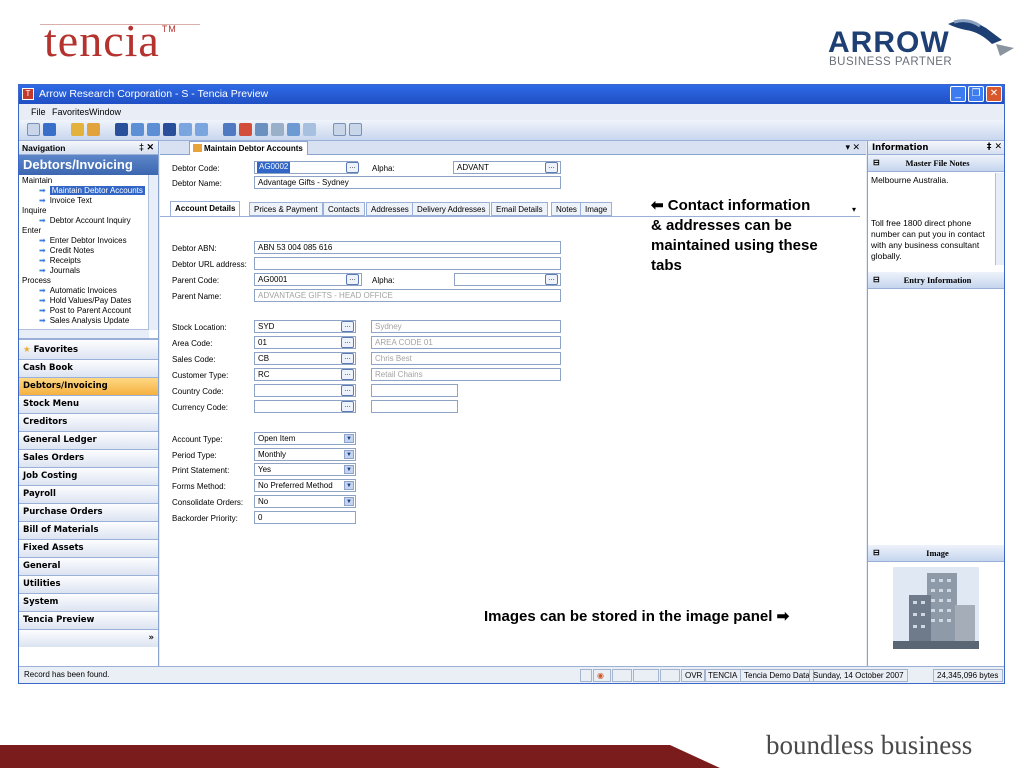 The image size is (1024, 768). What do you see at coordinates (451, 209) in the screenshot?
I see `tab-delivery-addresses: Delivery Addresses` at bounding box center [451, 209].